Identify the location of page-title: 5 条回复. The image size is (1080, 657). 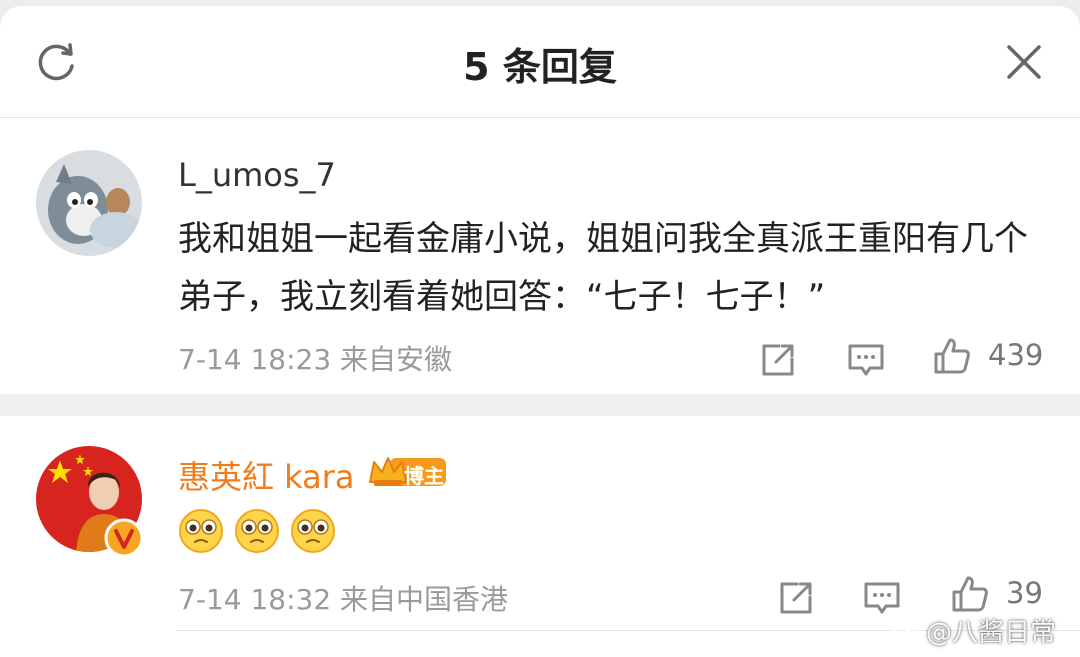
(540, 67).